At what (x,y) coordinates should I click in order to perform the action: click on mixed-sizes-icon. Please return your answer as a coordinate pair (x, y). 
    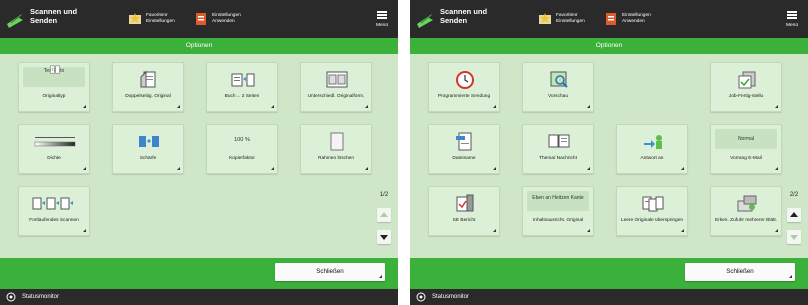
    Looking at the image, I should click on (337, 79).